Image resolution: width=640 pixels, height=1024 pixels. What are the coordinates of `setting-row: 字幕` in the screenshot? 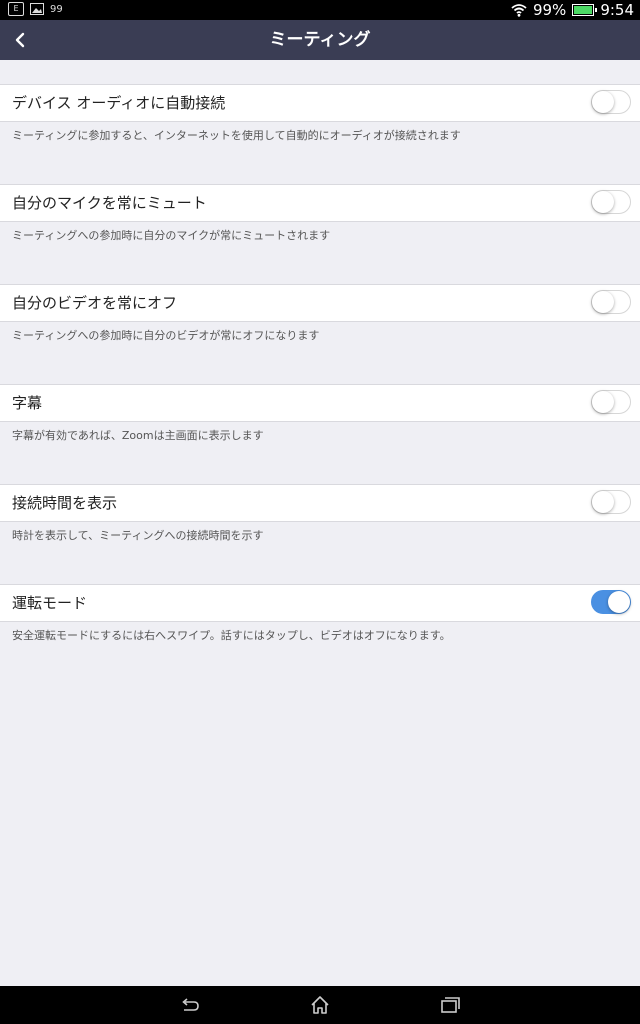 It's located at (320, 403).